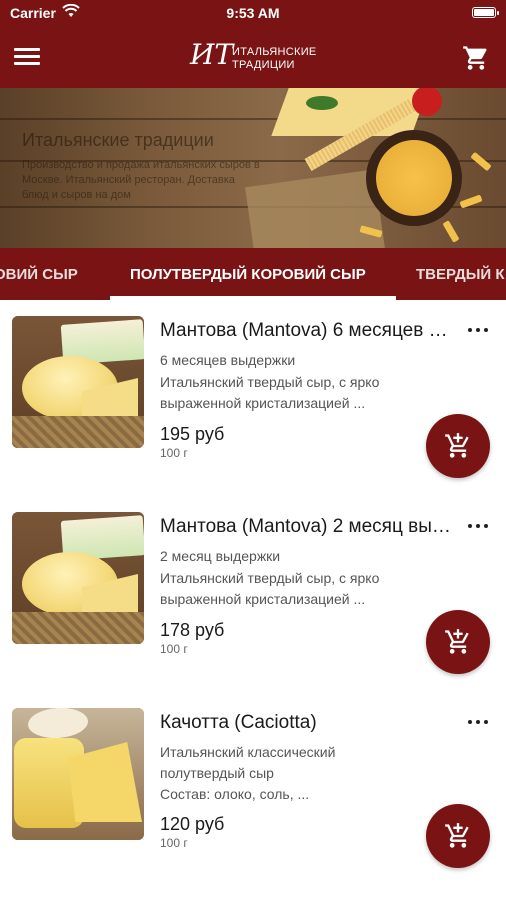 The width and height of the screenshot is (506, 900). I want to click on product-price: 195 руб, so click(192, 434).